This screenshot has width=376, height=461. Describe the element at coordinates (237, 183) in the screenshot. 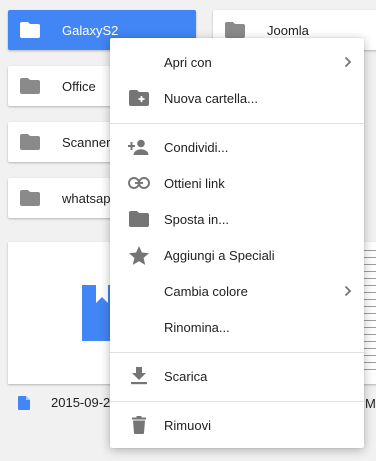

I see `menu-item-get-link: Ottieni link` at that location.